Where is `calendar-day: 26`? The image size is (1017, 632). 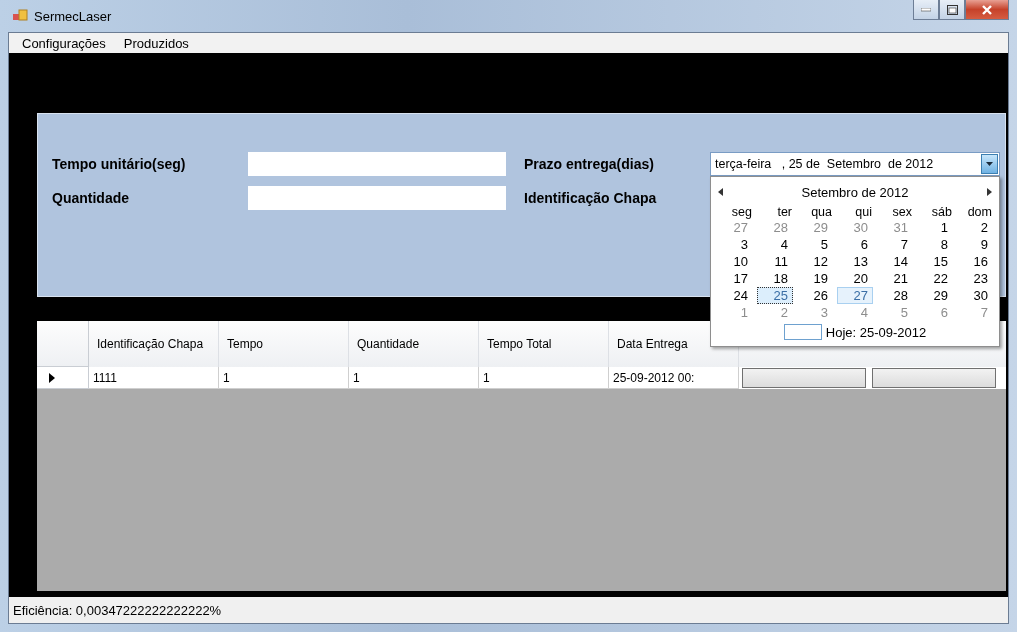
calendar-day: 26 is located at coordinates (815, 295).